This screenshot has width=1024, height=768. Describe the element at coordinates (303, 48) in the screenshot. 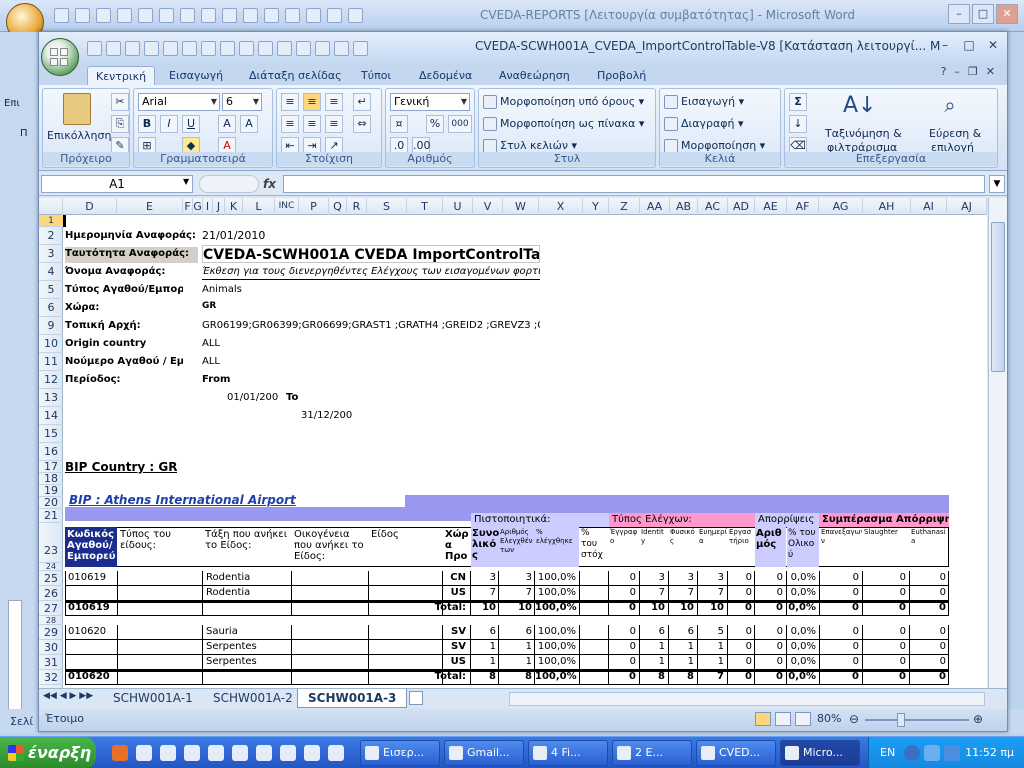

I see `borders-icon` at that location.